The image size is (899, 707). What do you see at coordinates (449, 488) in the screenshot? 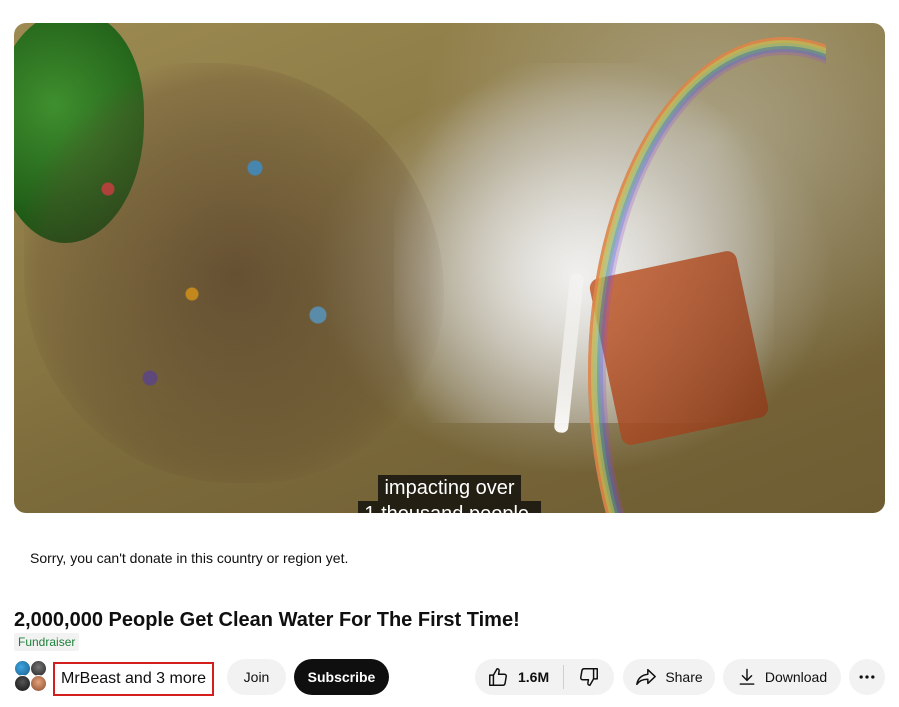
I see `caption-line-1: impacting over` at bounding box center [449, 488].